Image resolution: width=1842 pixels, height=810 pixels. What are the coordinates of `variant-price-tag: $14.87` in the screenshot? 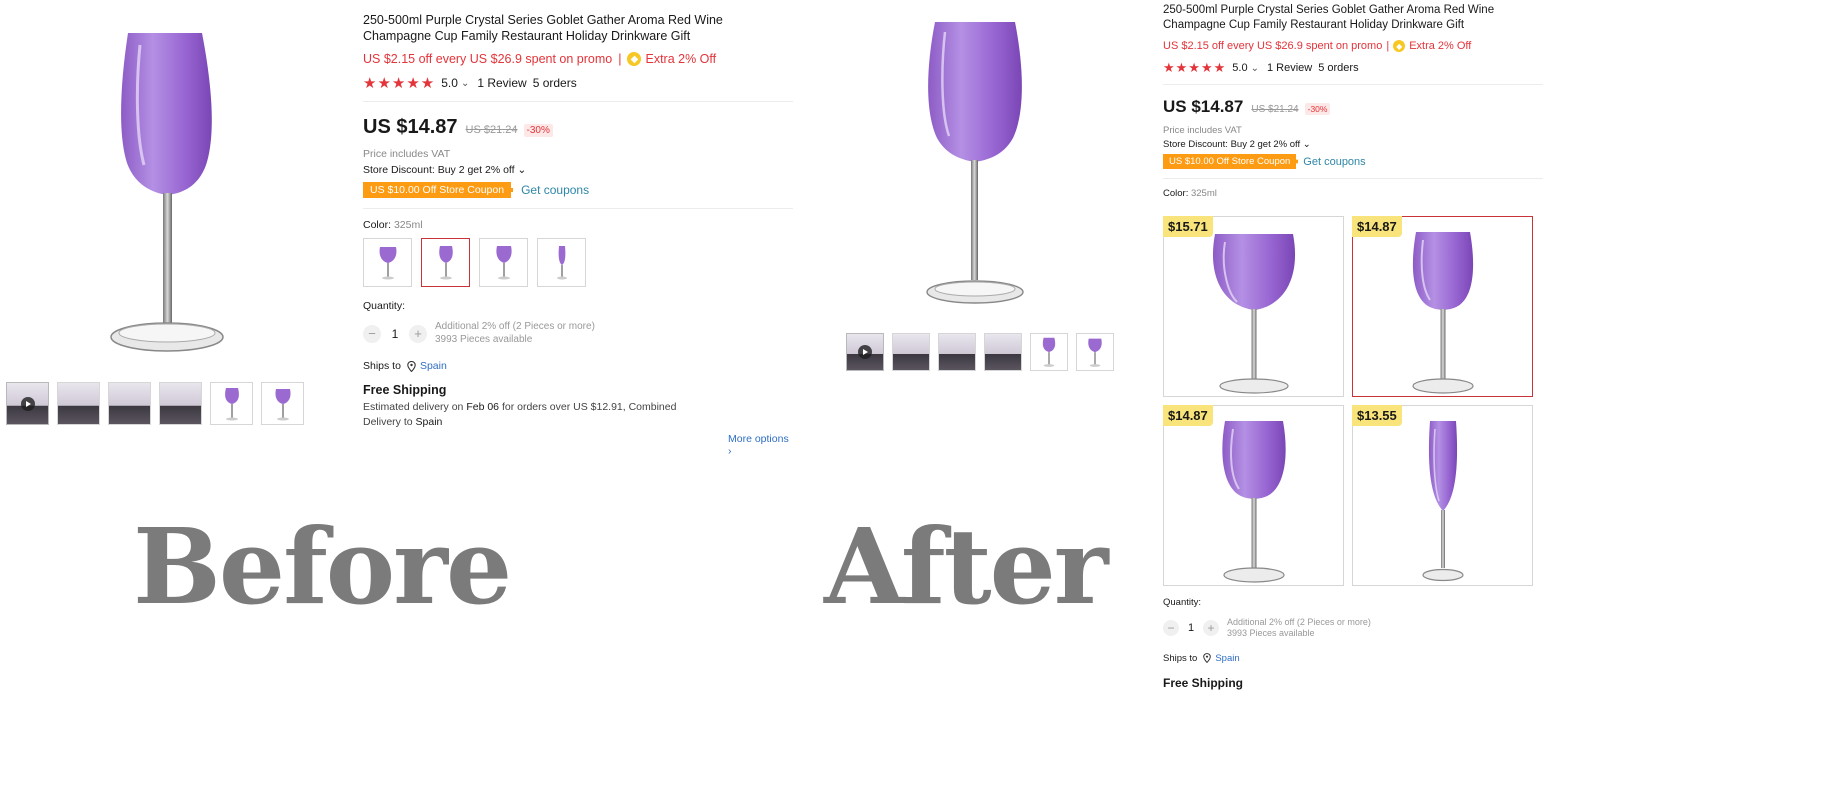 It's located at (1188, 415).